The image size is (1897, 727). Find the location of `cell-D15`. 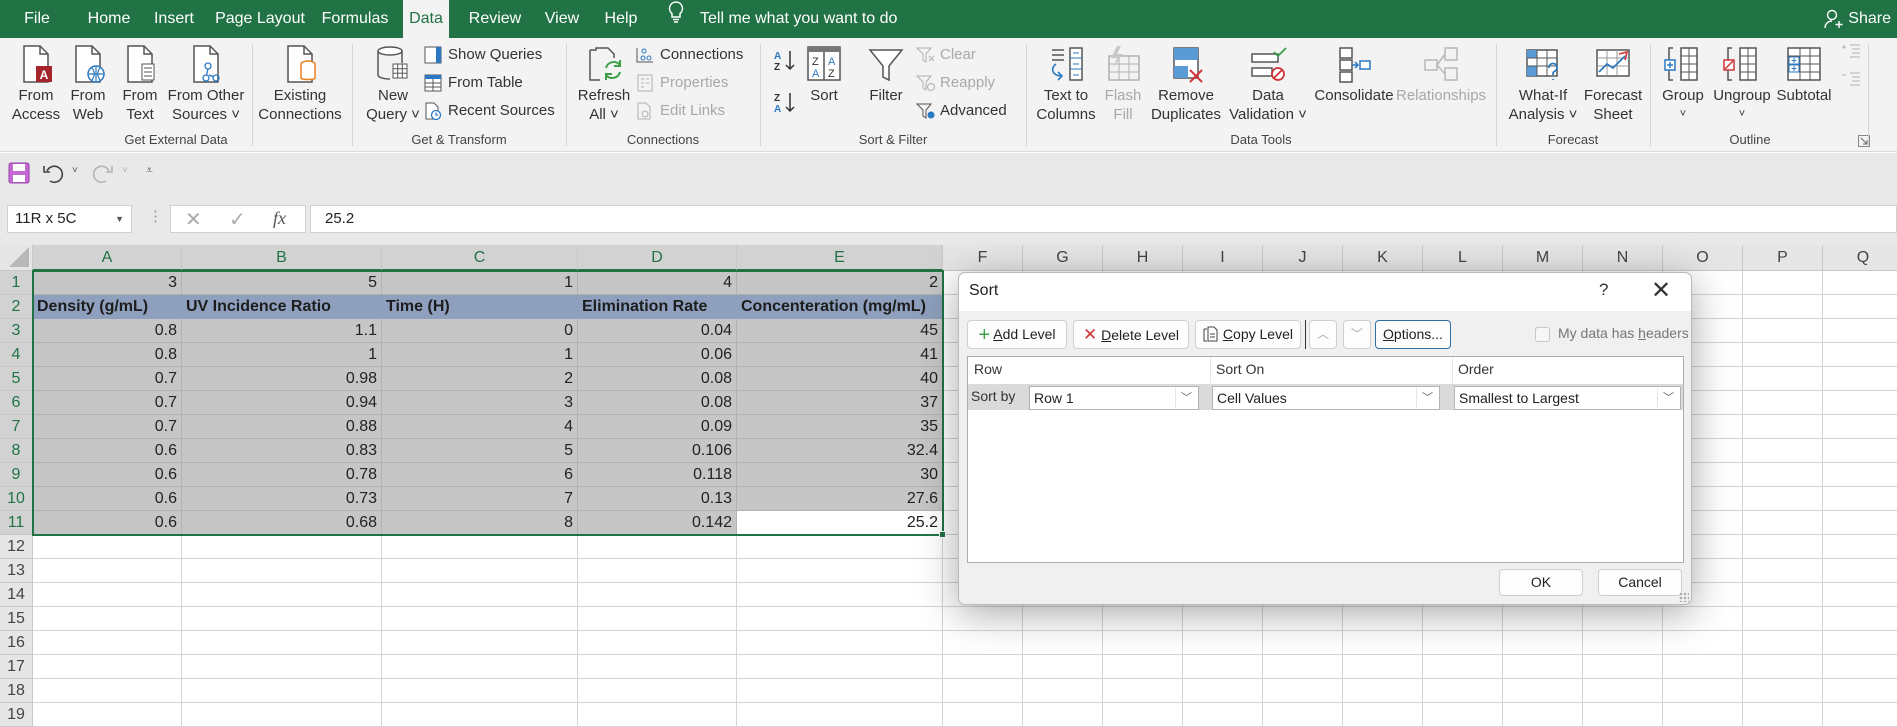

cell-D15 is located at coordinates (657, 619).